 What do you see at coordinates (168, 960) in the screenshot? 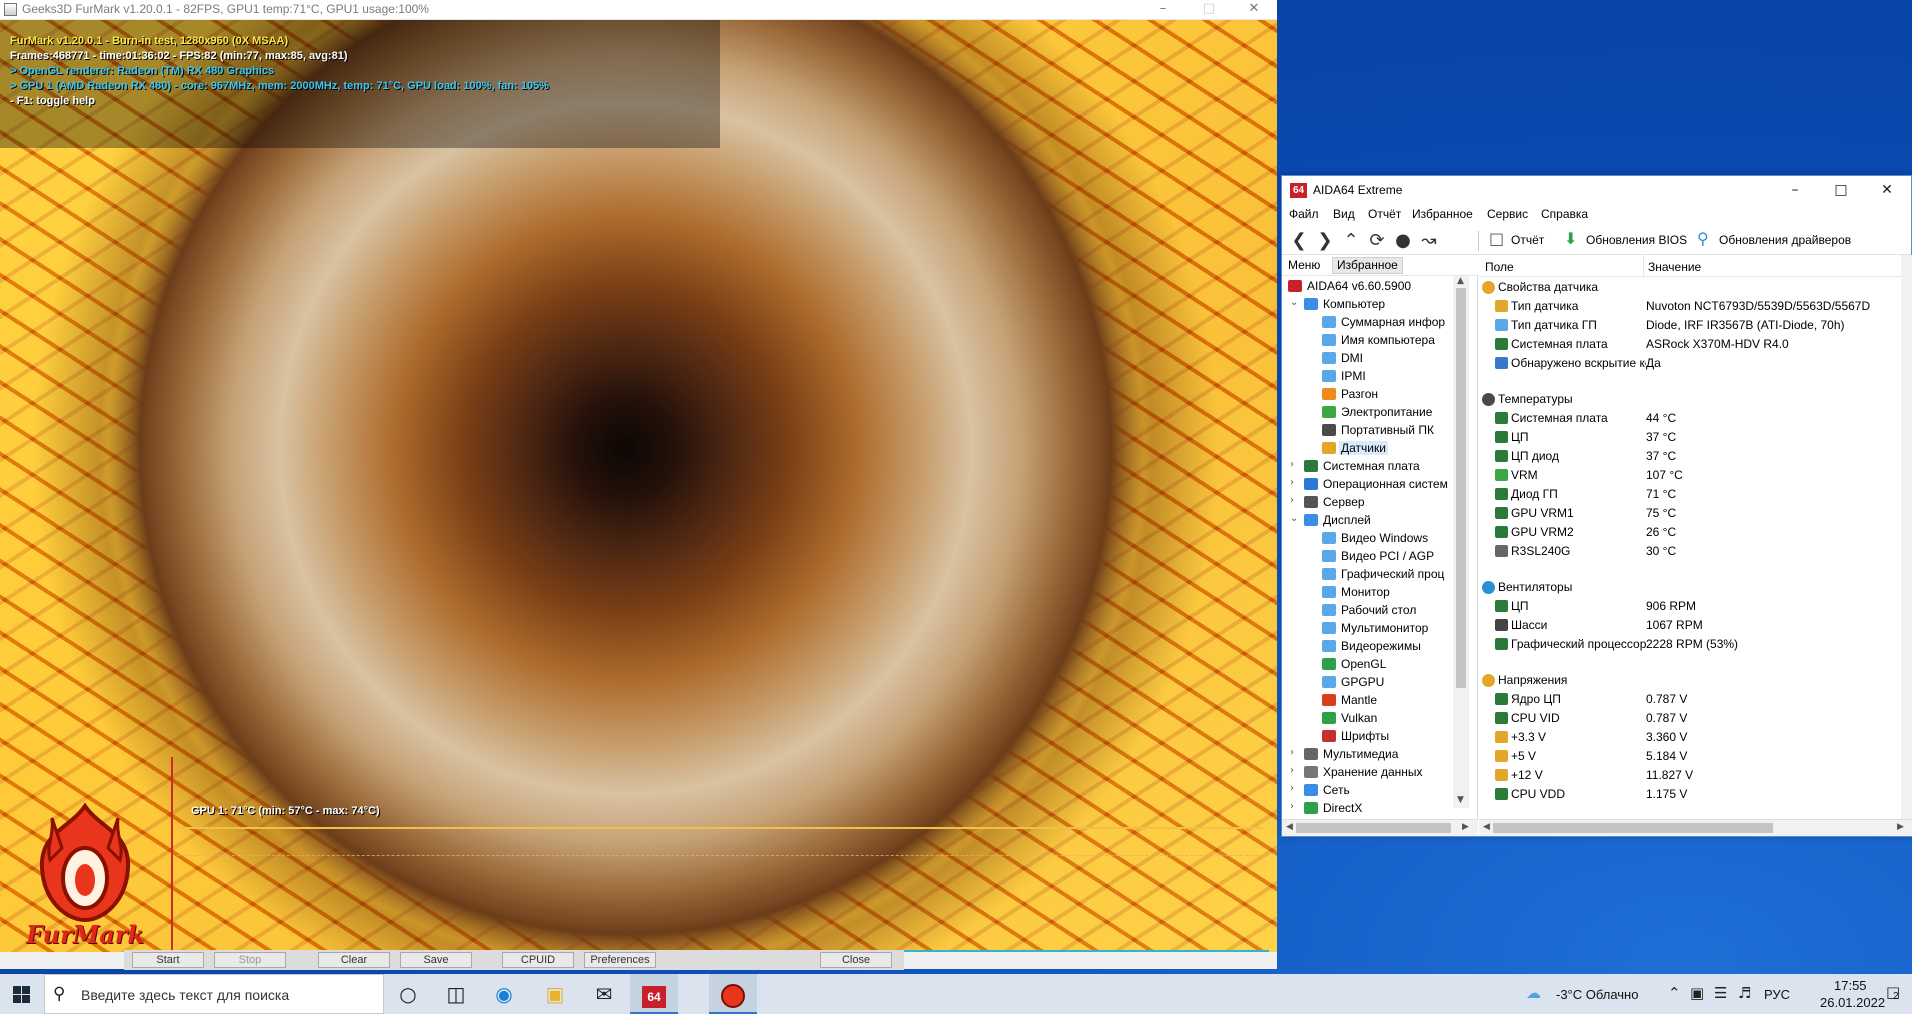
I see `start-button: Start` at bounding box center [168, 960].